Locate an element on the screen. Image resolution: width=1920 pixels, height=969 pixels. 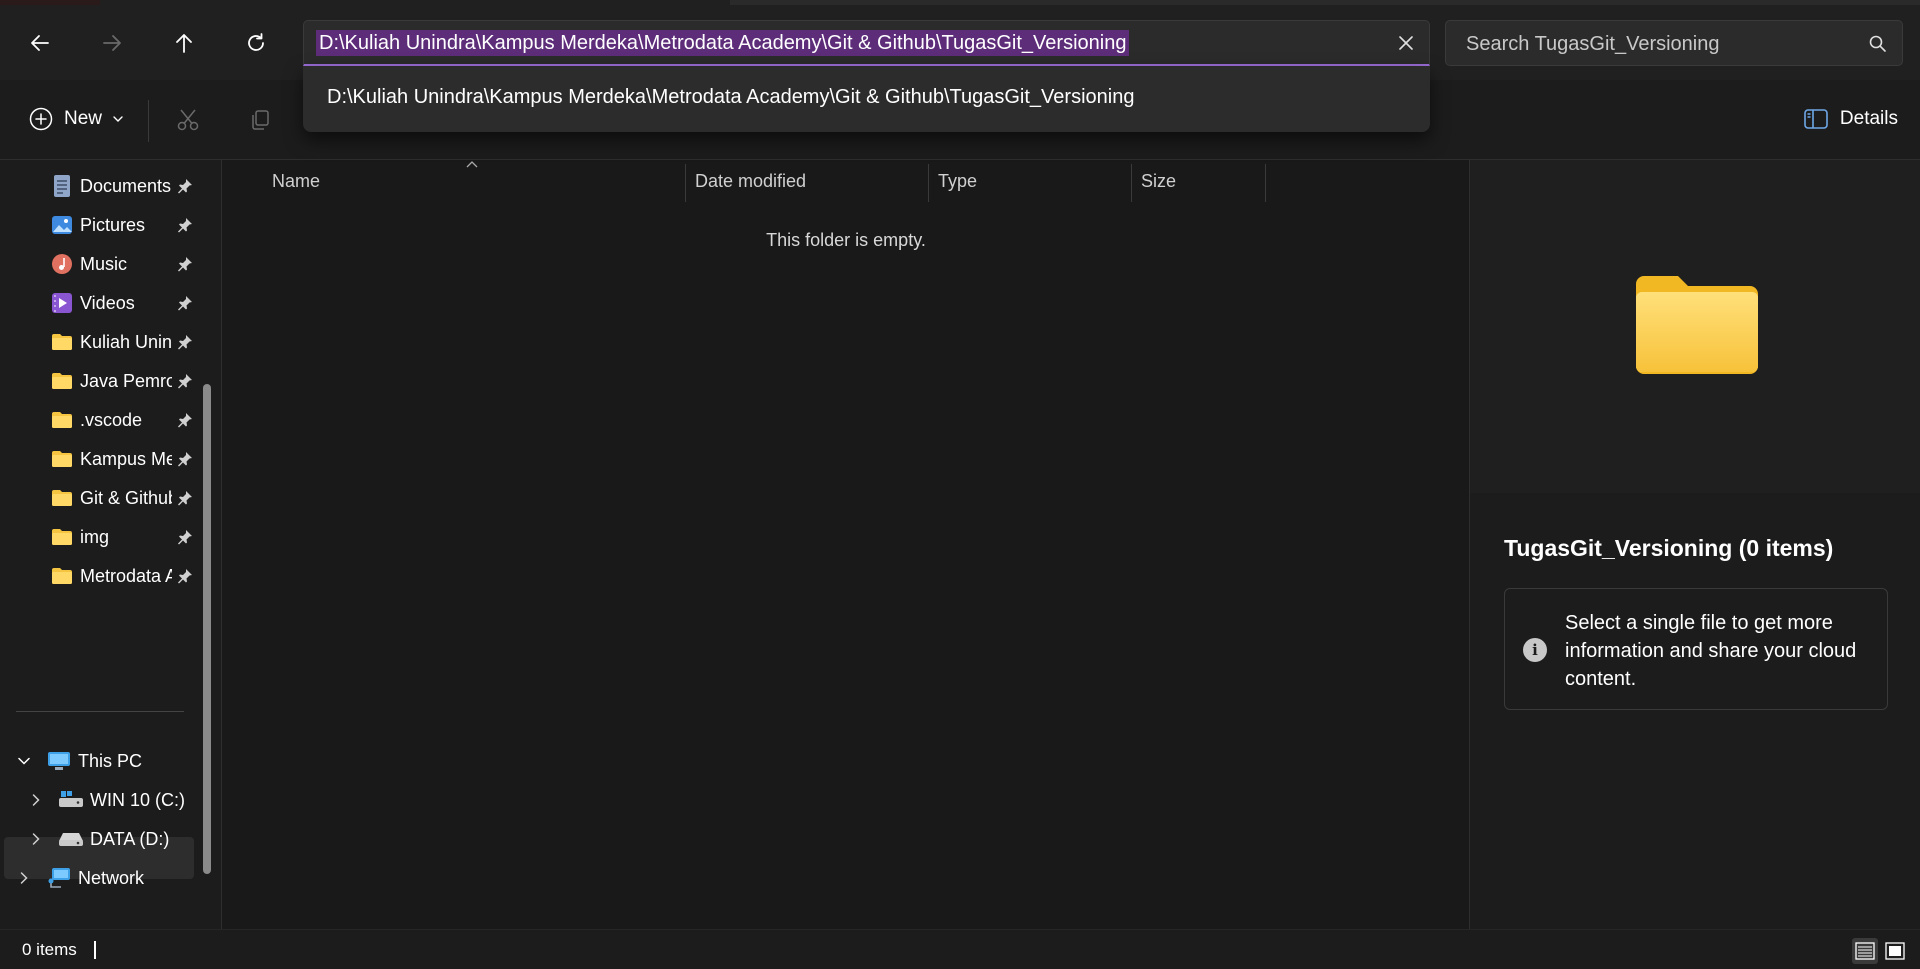
column-header-date-modified: Date modified is located at coordinates (750, 181).